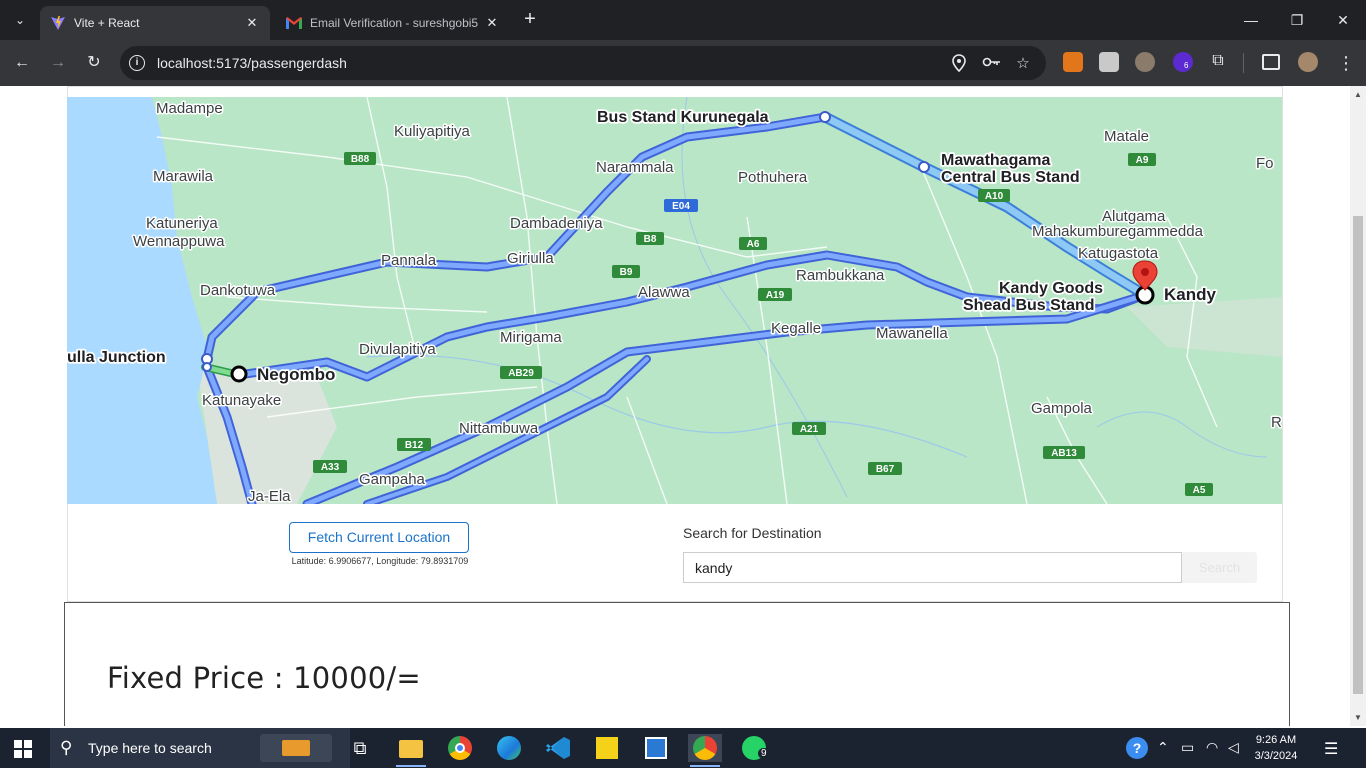 The image size is (1366, 768). Describe the element at coordinates (1251, 20) in the screenshot. I see `minimize-button: —` at that location.